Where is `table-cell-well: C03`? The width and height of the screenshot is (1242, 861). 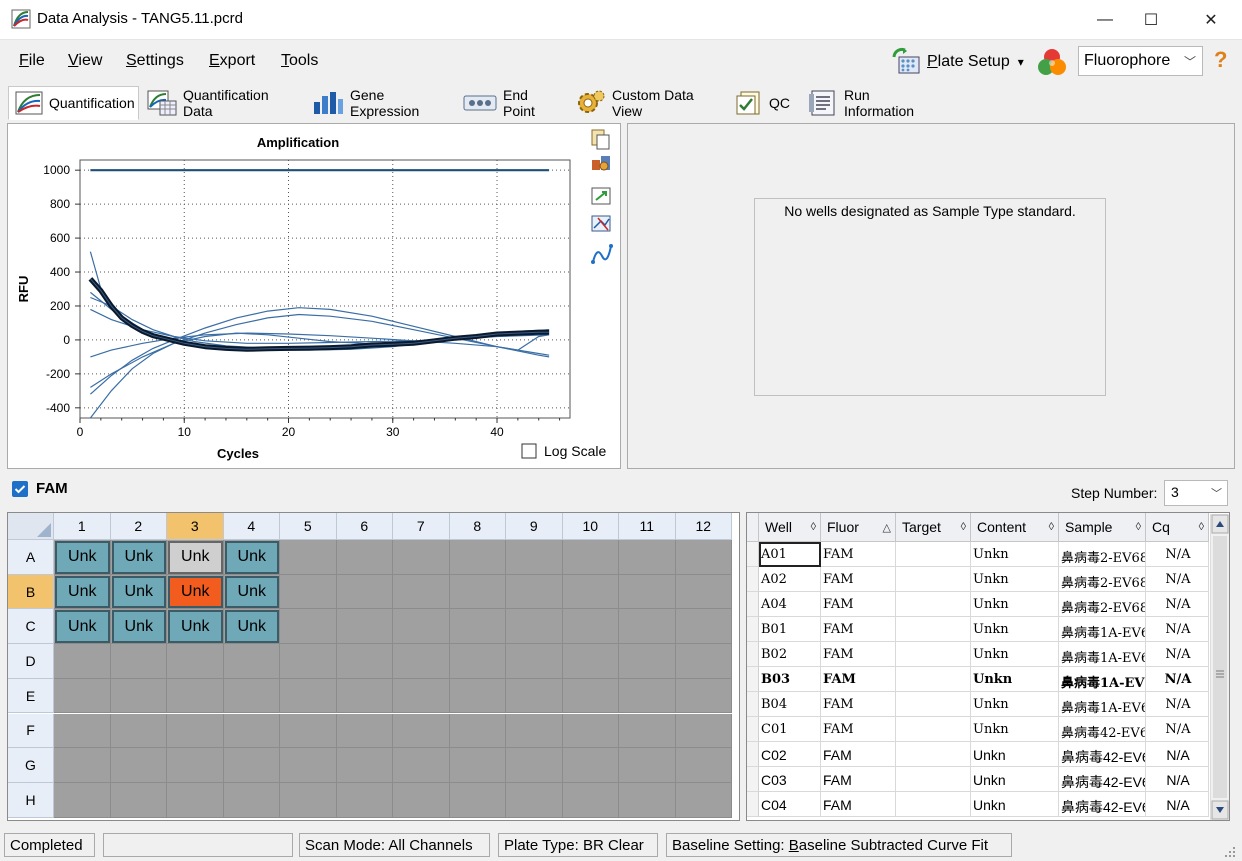
table-cell-well: C03 is located at coordinates (790, 779).